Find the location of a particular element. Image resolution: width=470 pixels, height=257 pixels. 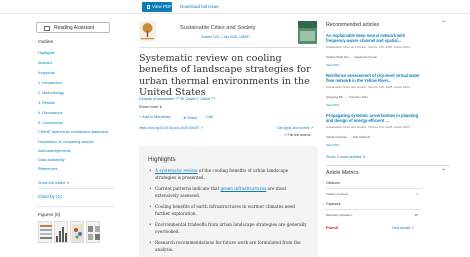

share-button: ➤ Share is located at coordinates (190, 117).